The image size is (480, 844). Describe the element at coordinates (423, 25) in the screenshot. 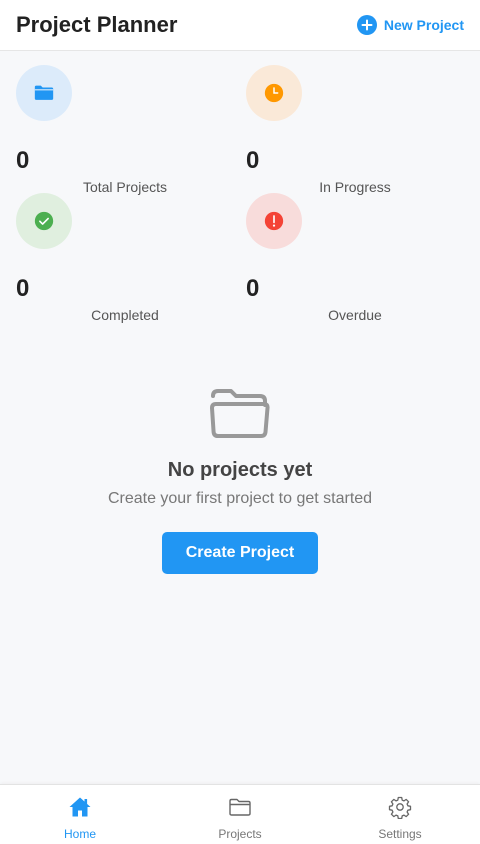

I see `new-project-label: New Project` at that location.